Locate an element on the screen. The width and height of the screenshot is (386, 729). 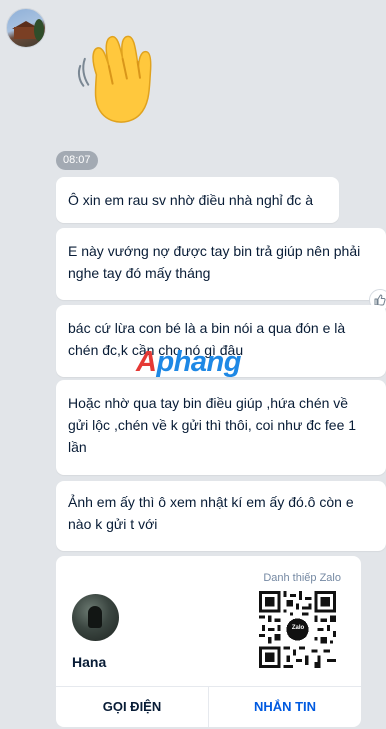
message-bubble: Ô xin em rau sv nhờ điều nhà nghỉ đc à is located at coordinates (197, 200).